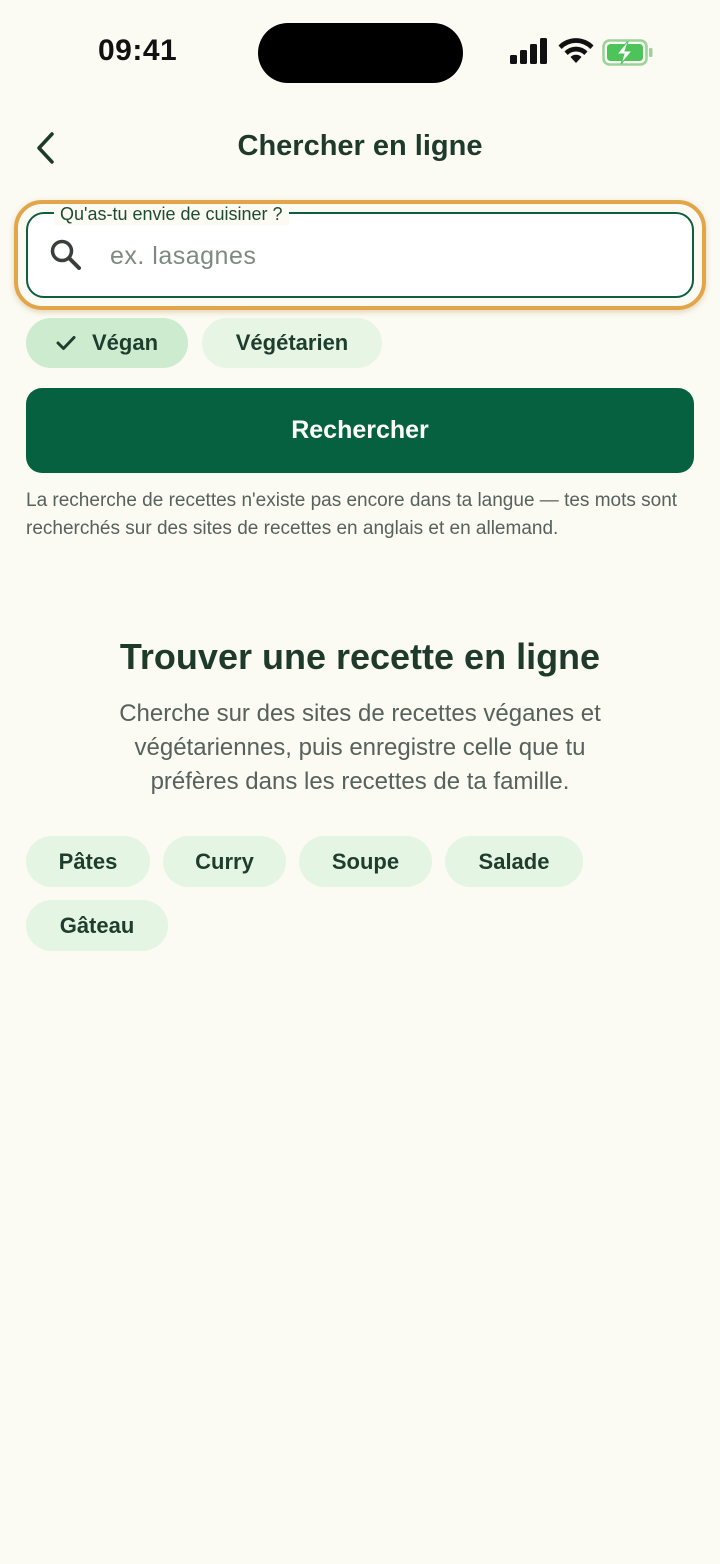 This screenshot has height=1564, width=720. What do you see at coordinates (125, 342) in the screenshot?
I see `filter-chip-label: Végan` at bounding box center [125, 342].